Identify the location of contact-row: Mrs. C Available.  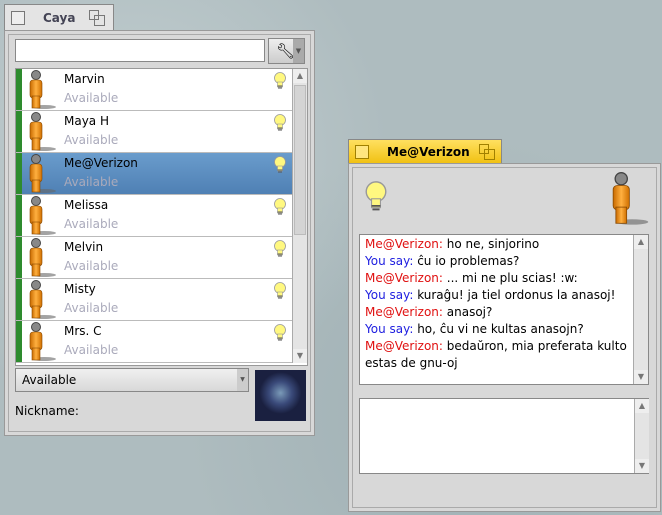
(154, 342).